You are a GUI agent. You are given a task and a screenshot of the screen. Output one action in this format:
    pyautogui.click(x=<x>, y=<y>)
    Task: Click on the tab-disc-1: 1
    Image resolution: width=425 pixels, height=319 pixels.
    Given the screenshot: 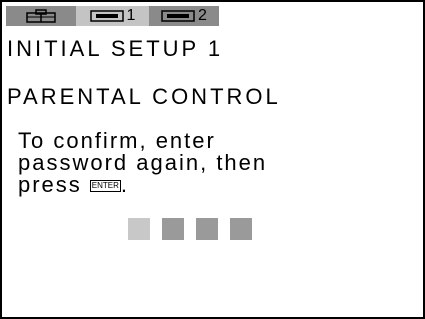 What is the action you would take?
    pyautogui.click(x=112, y=16)
    